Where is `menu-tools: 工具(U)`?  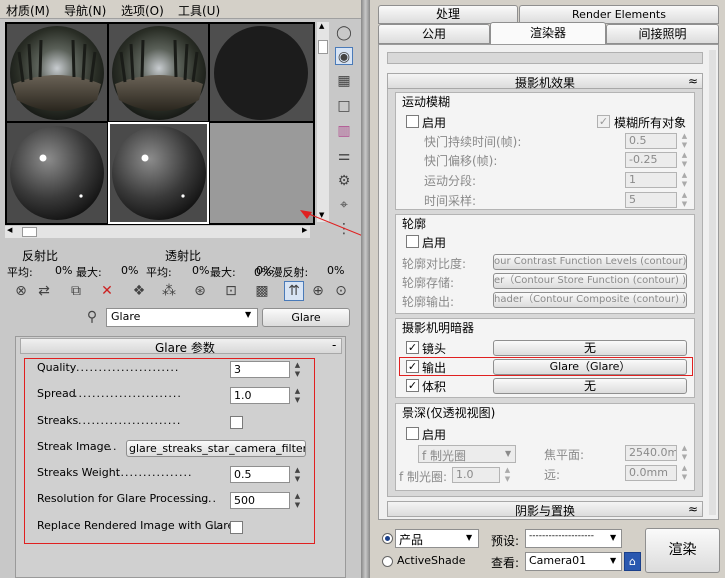 menu-tools: 工具(U) is located at coordinates (199, 10).